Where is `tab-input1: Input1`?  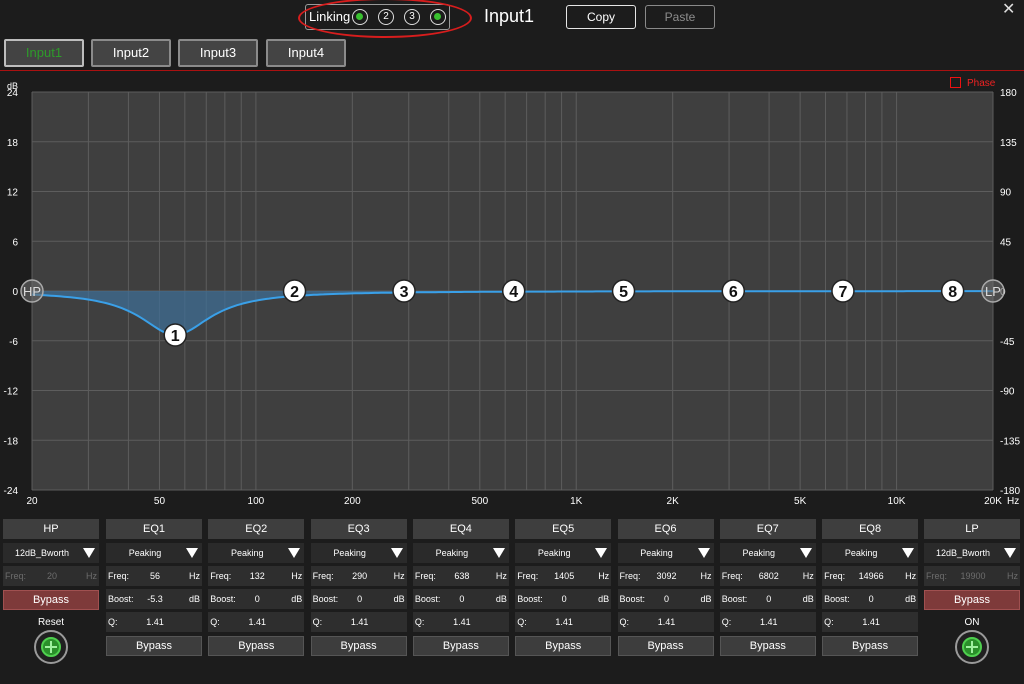
tab-input1: Input1 is located at coordinates (44, 53).